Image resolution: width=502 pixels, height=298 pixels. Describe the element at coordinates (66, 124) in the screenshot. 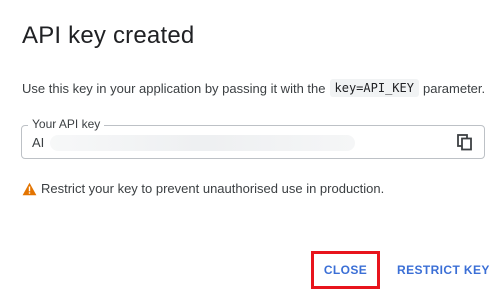

I see `api-key-field-label: Your API key` at that location.